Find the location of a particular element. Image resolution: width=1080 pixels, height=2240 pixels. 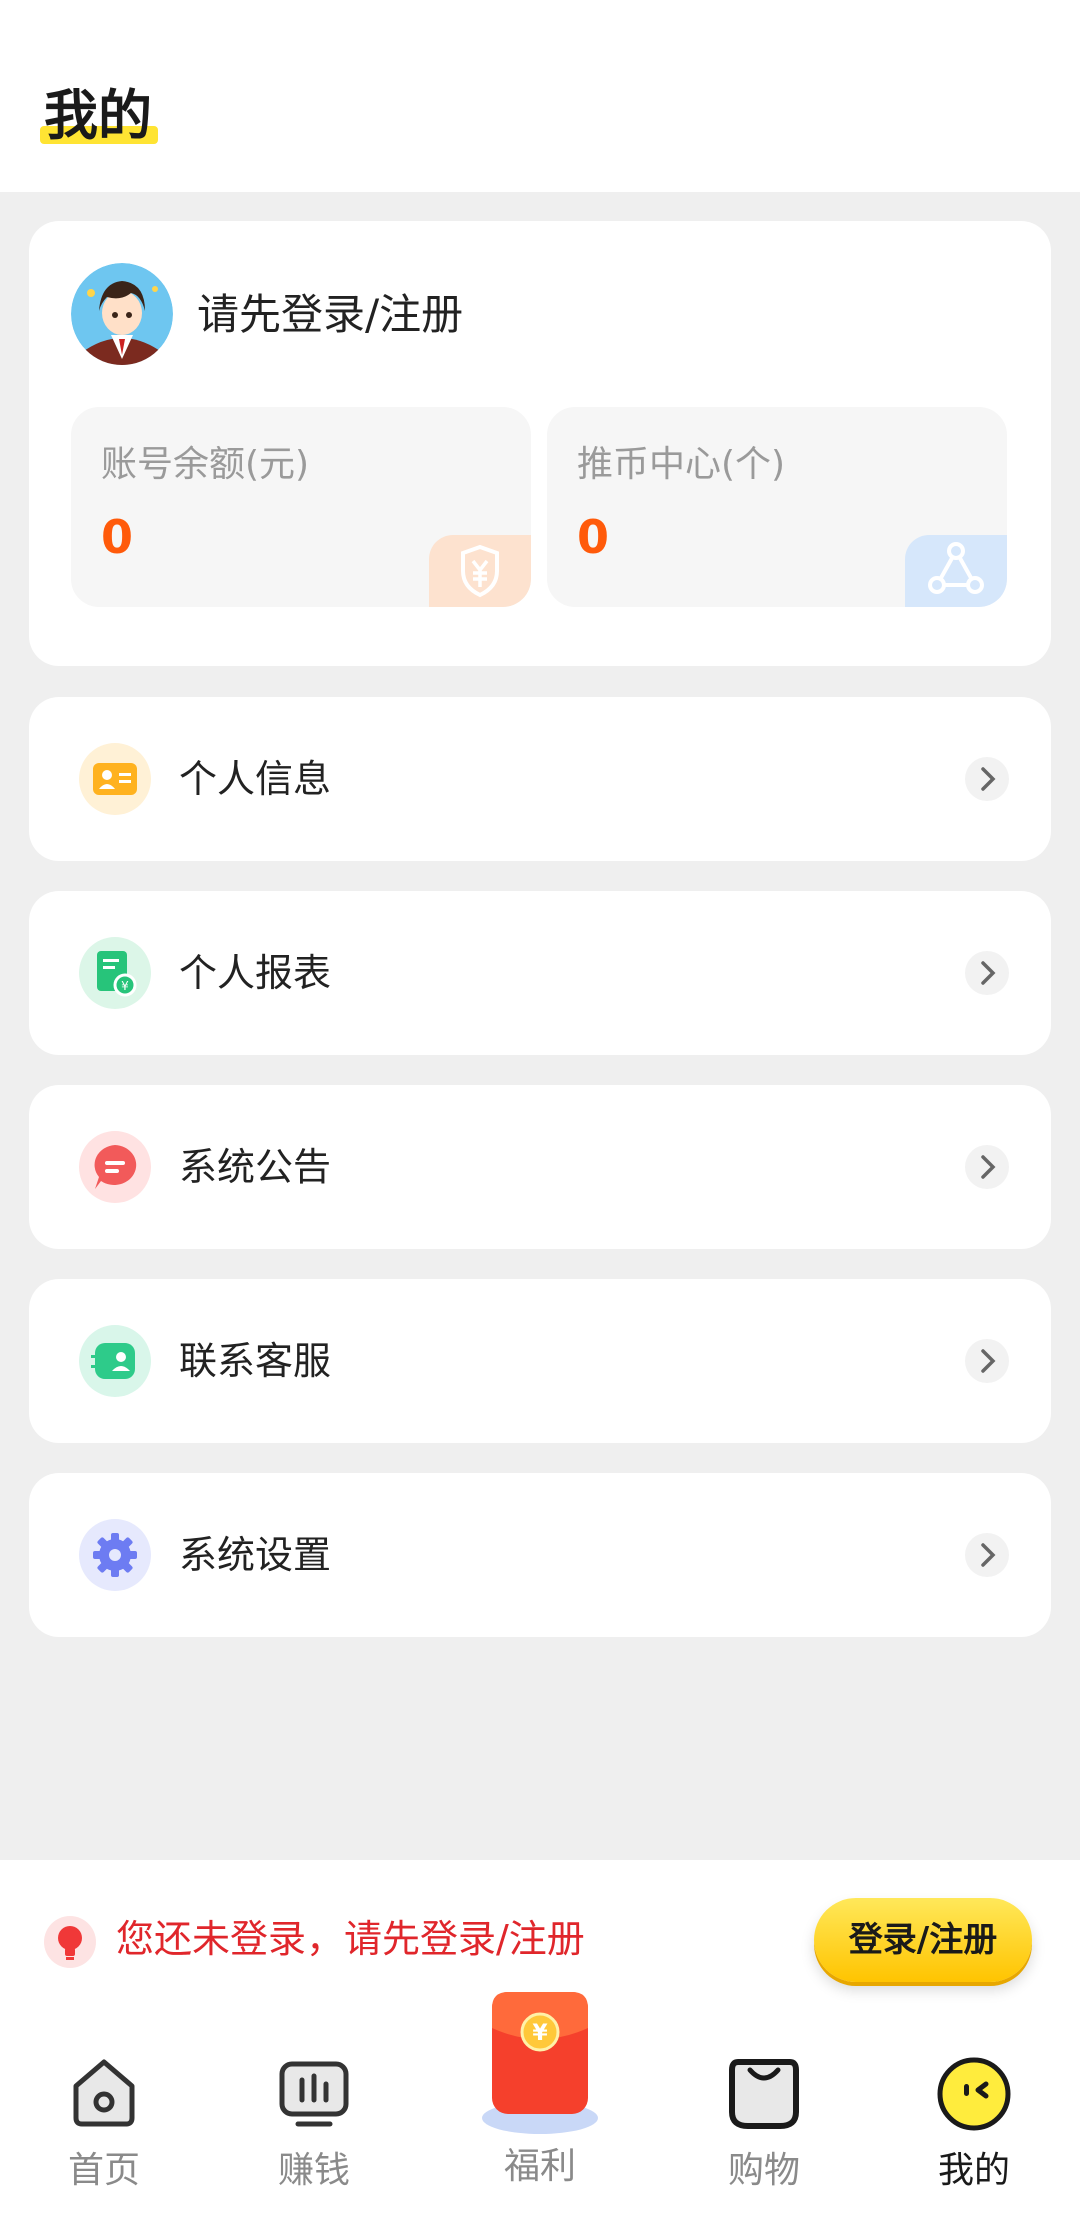

tab-mine: 我的 is located at coordinates (974, 2125).